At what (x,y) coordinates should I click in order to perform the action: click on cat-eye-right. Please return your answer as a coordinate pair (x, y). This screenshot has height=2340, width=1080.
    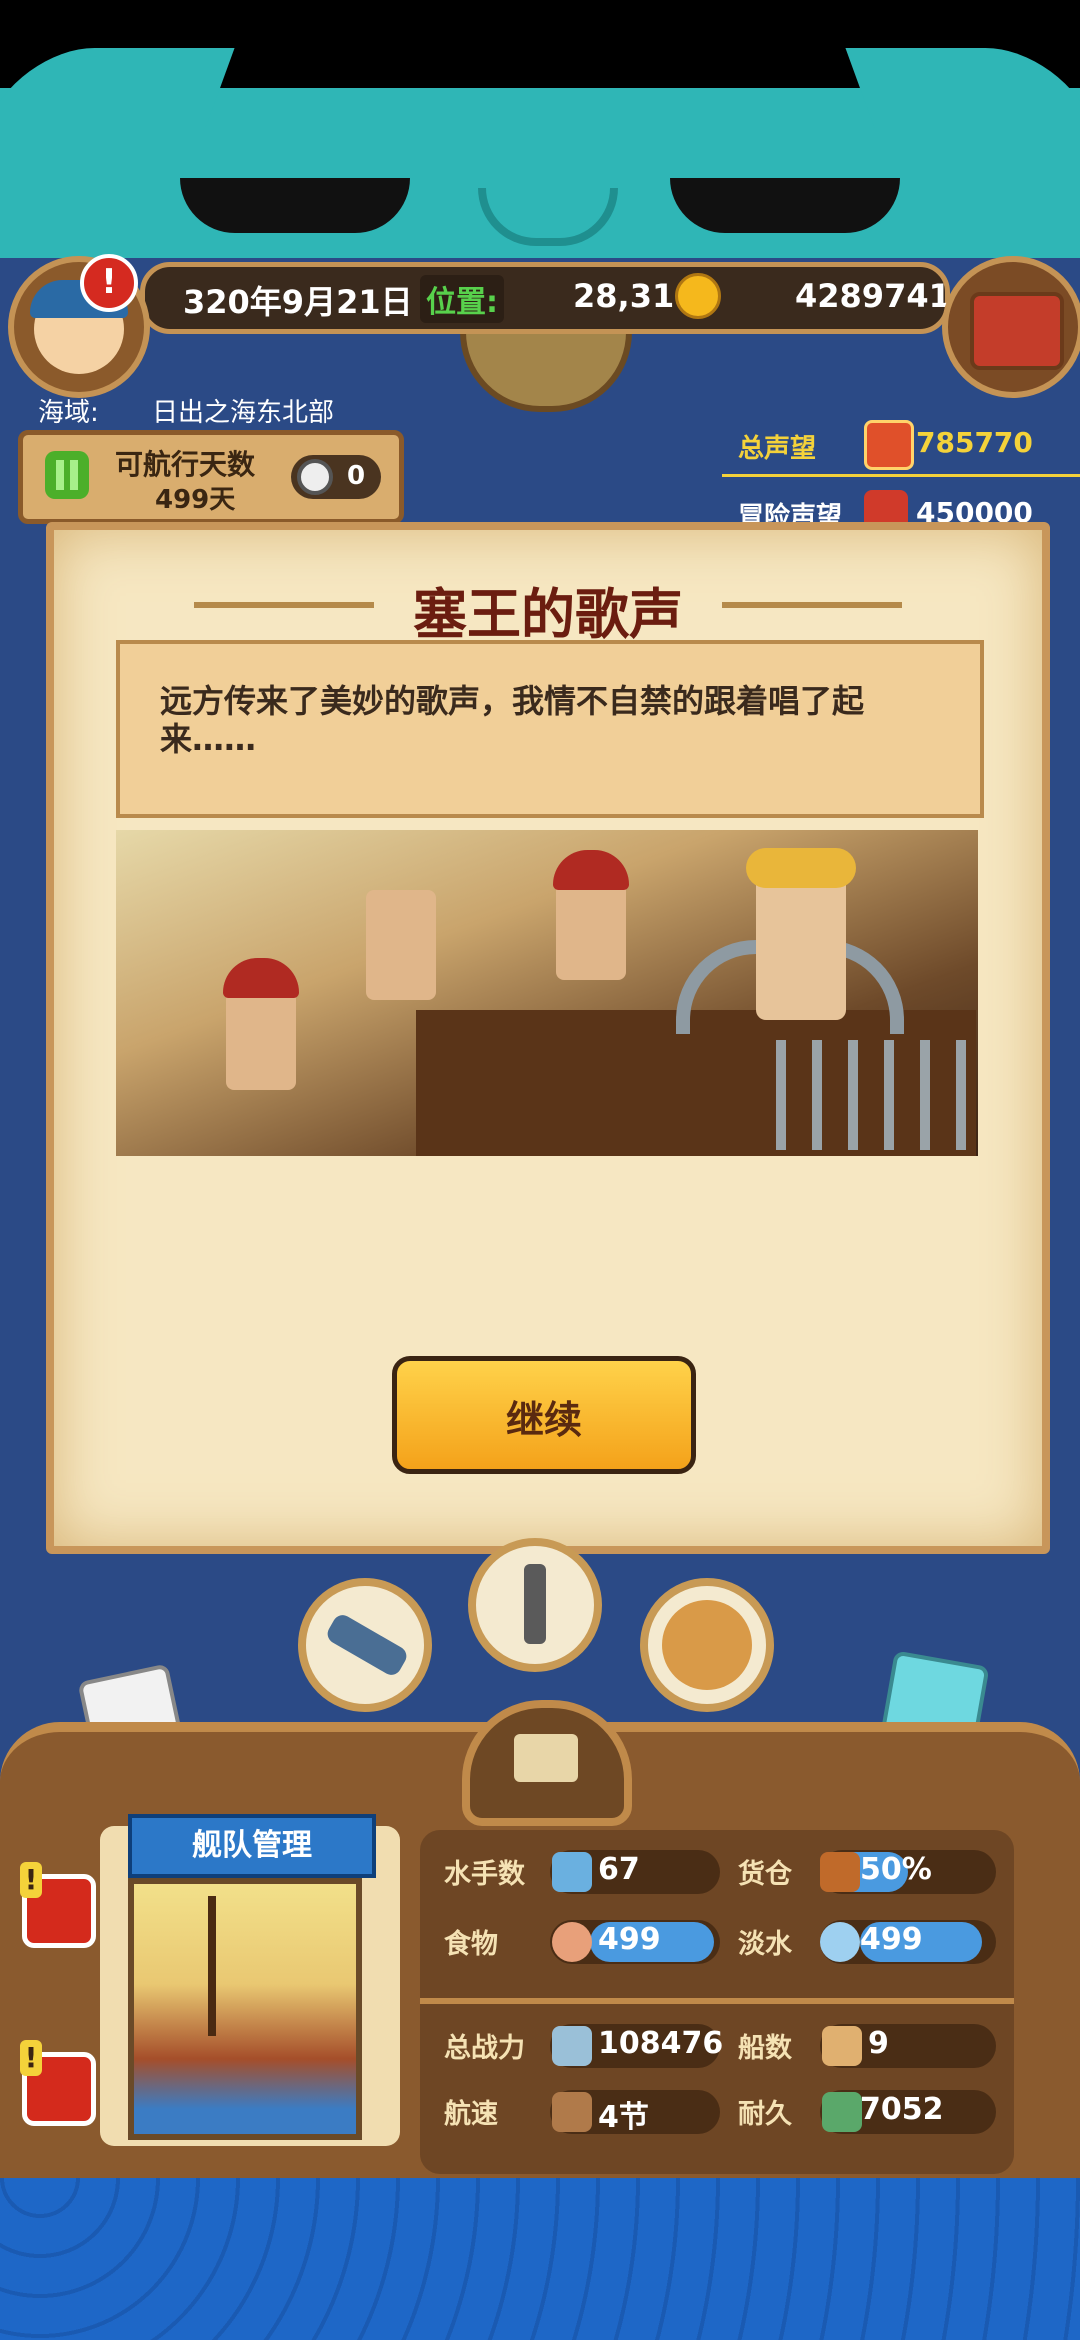
    Looking at the image, I should click on (785, 205).